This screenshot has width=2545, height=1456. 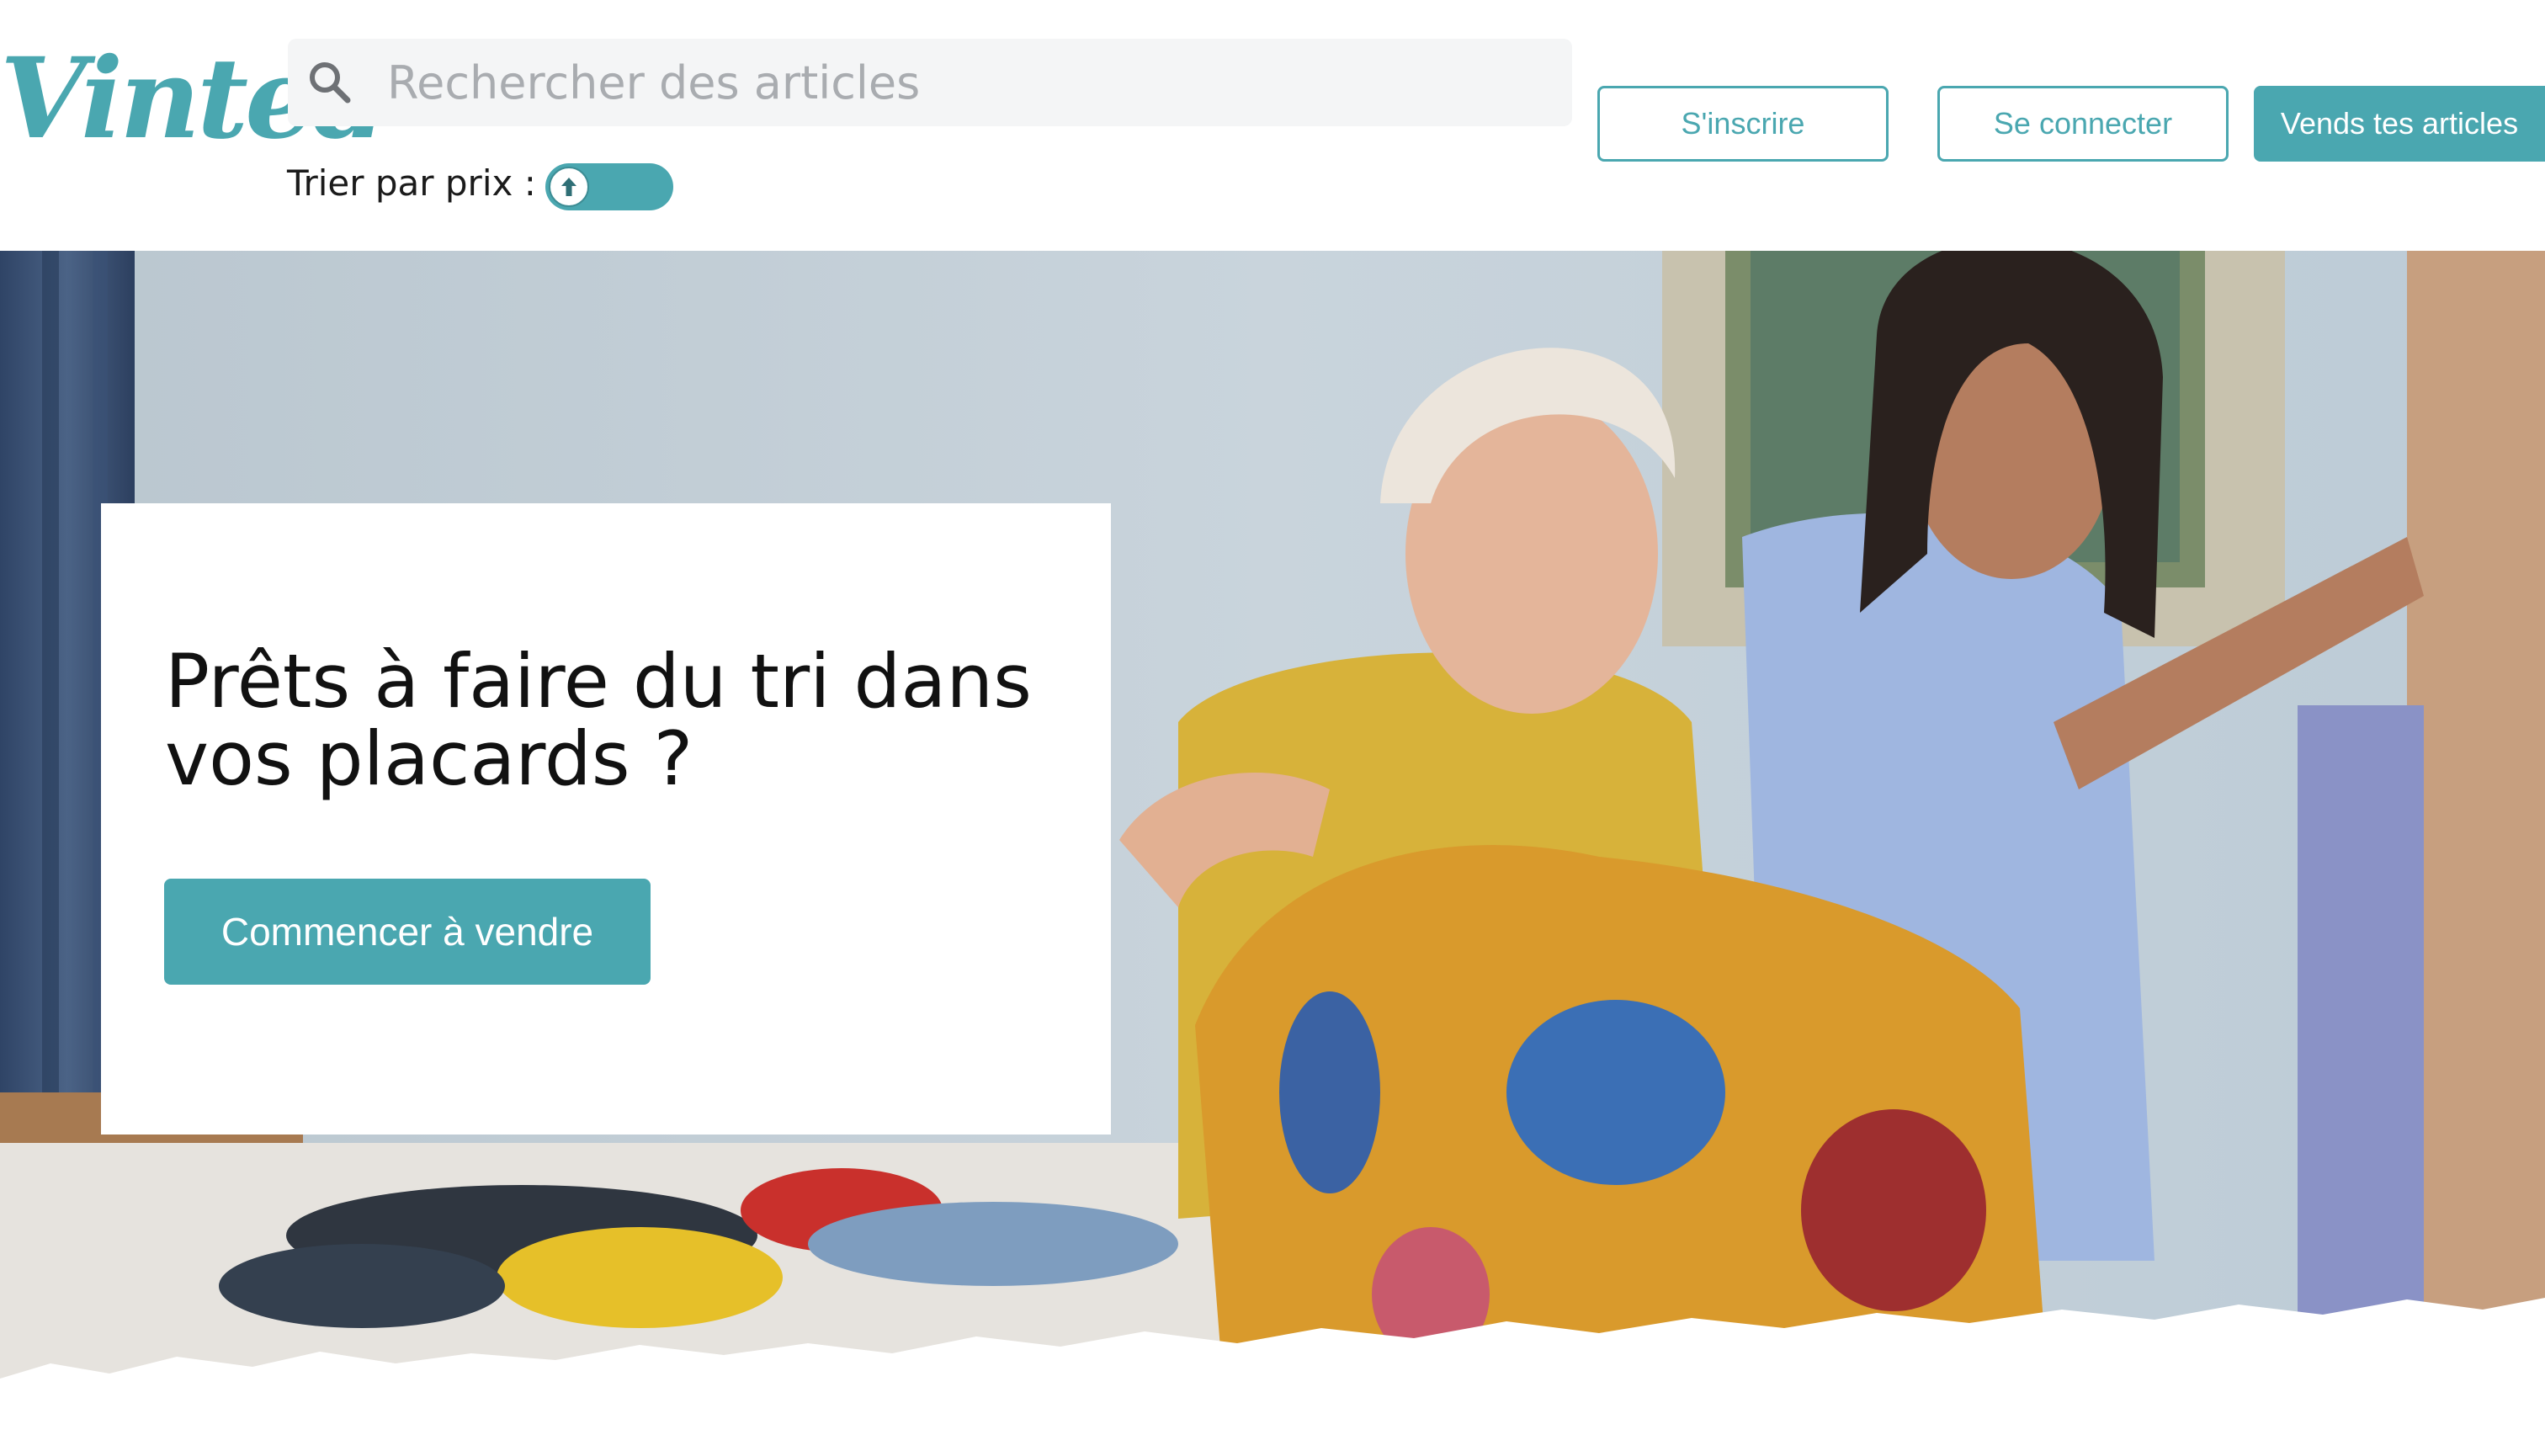 What do you see at coordinates (412, 183) in the screenshot?
I see `sort-by-price-label: Trier par prix :` at bounding box center [412, 183].